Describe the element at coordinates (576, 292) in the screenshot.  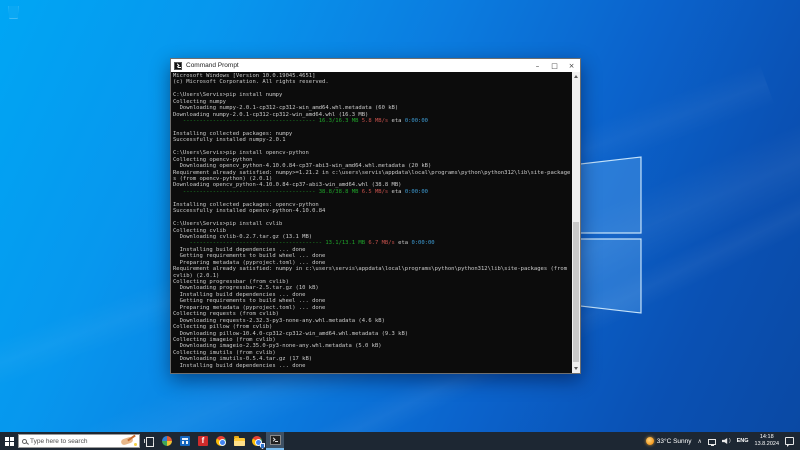
I see `scrollbar-thumb` at that location.